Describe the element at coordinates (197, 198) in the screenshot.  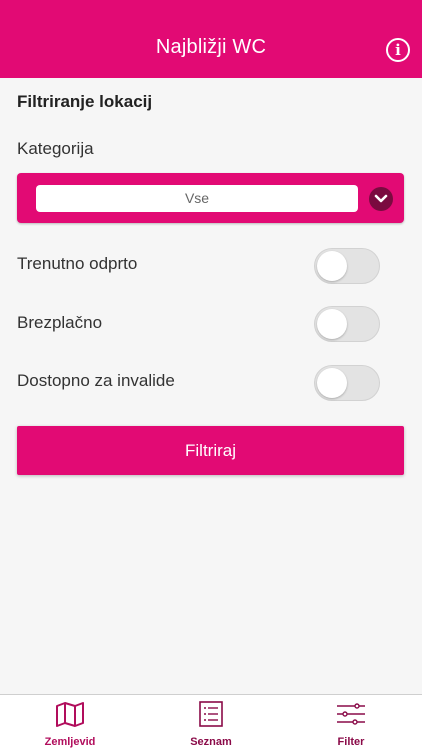
I see `category-select: Vse` at that location.